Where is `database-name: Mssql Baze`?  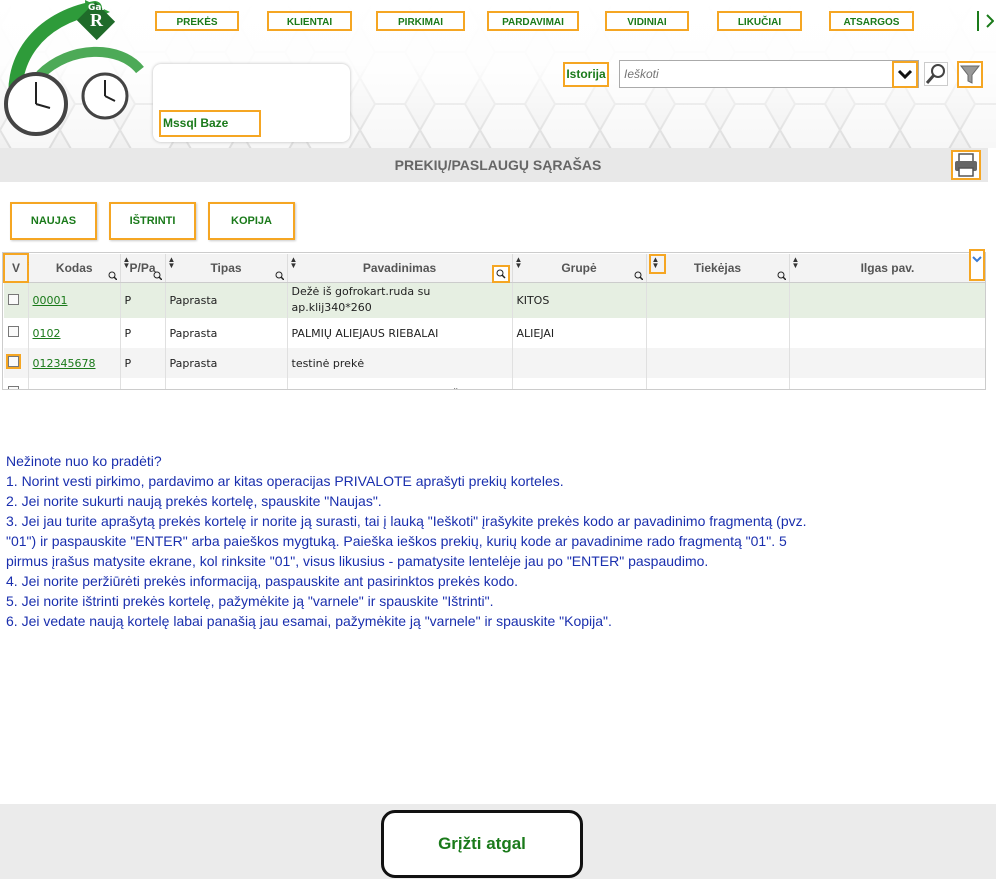 database-name: Mssql Baze is located at coordinates (210, 123).